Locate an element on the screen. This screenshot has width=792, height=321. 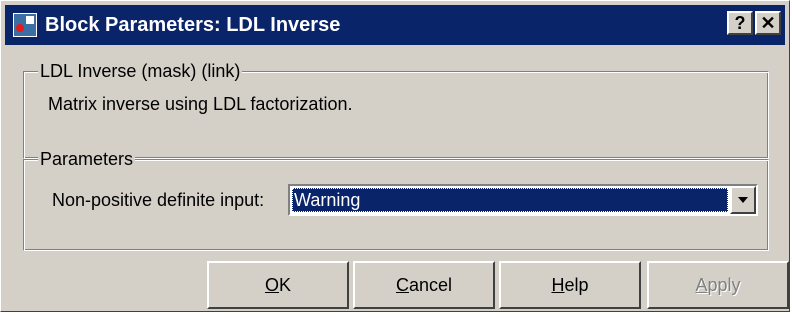
help-icon: ? is located at coordinates (740, 23).